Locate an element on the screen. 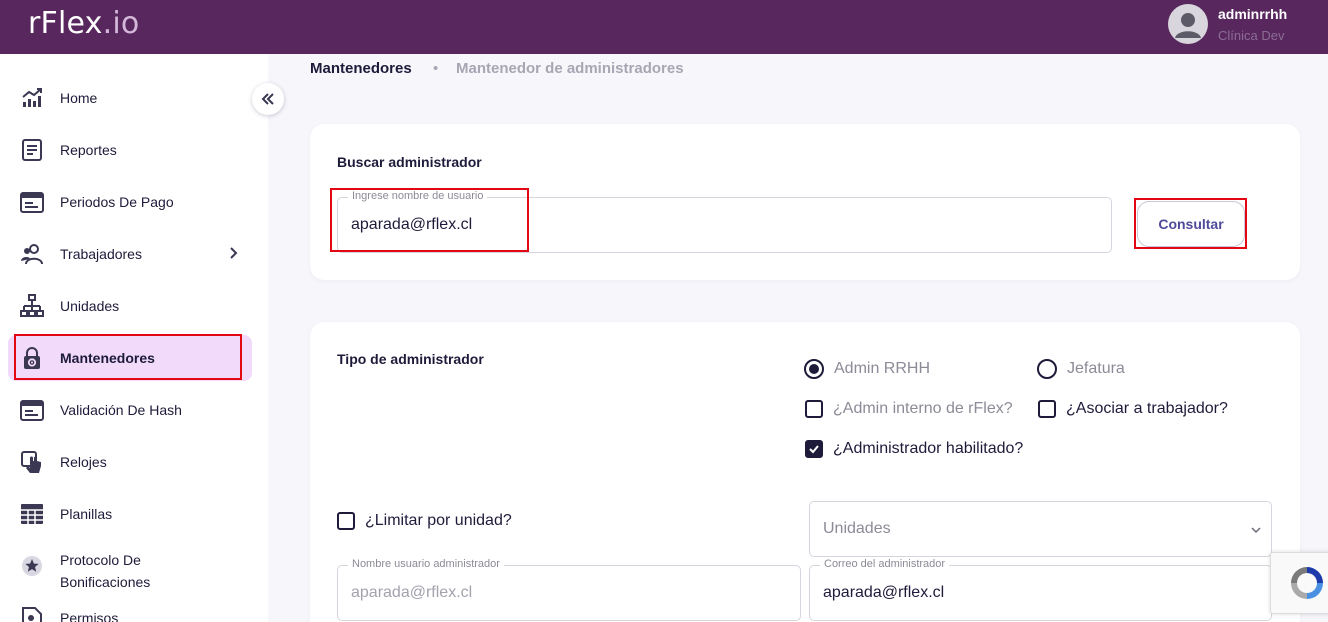 The height and width of the screenshot is (622, 1328). chevron-down-icon is located at coordinates (1256, 530).